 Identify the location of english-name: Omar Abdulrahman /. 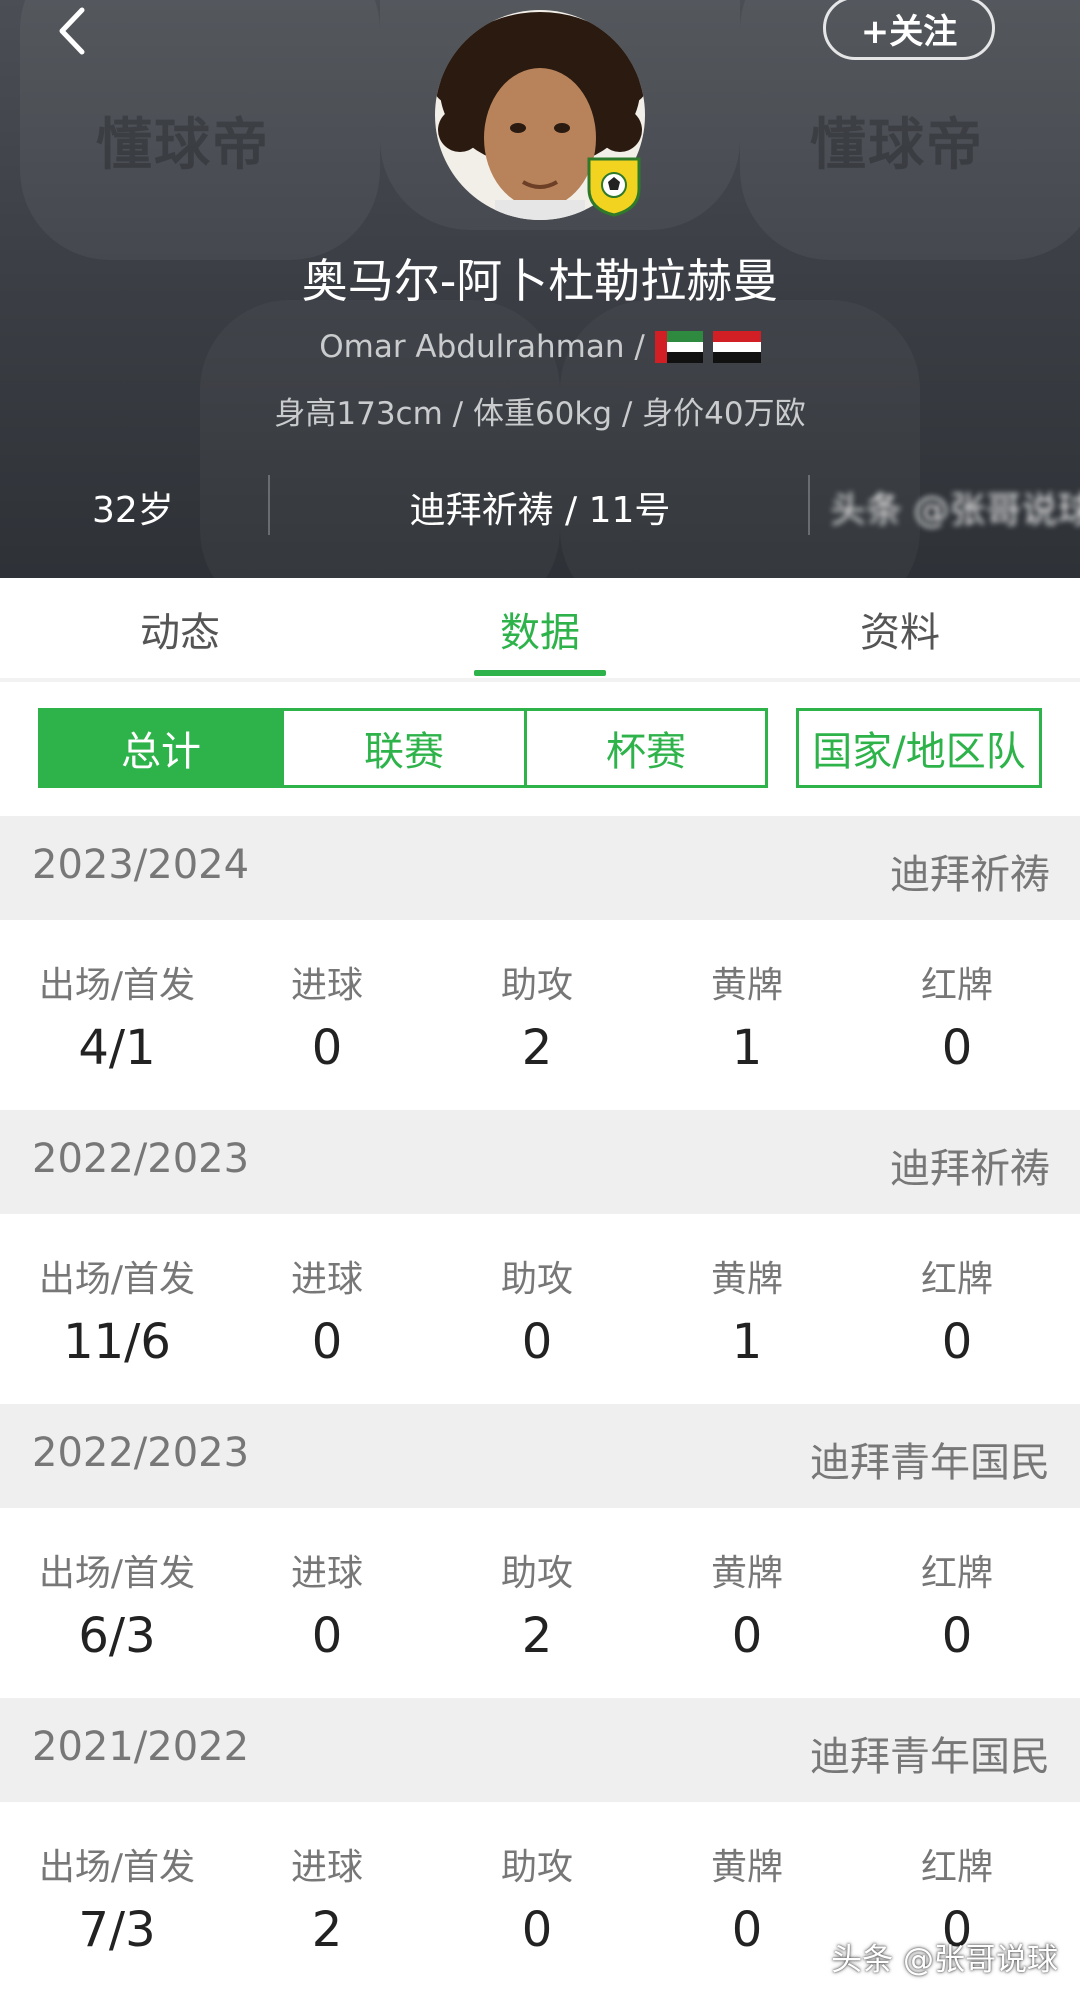
(482, 347).